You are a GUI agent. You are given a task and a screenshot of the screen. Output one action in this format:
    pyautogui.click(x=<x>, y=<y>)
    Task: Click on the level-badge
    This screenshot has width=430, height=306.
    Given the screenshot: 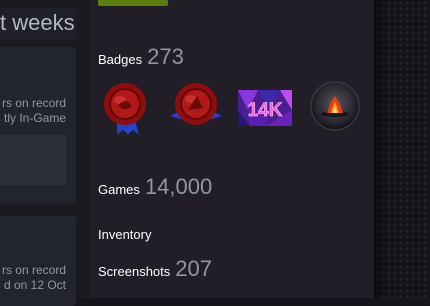 What is the action you would take?
    pyautogui.click(x=133, y=3)
    